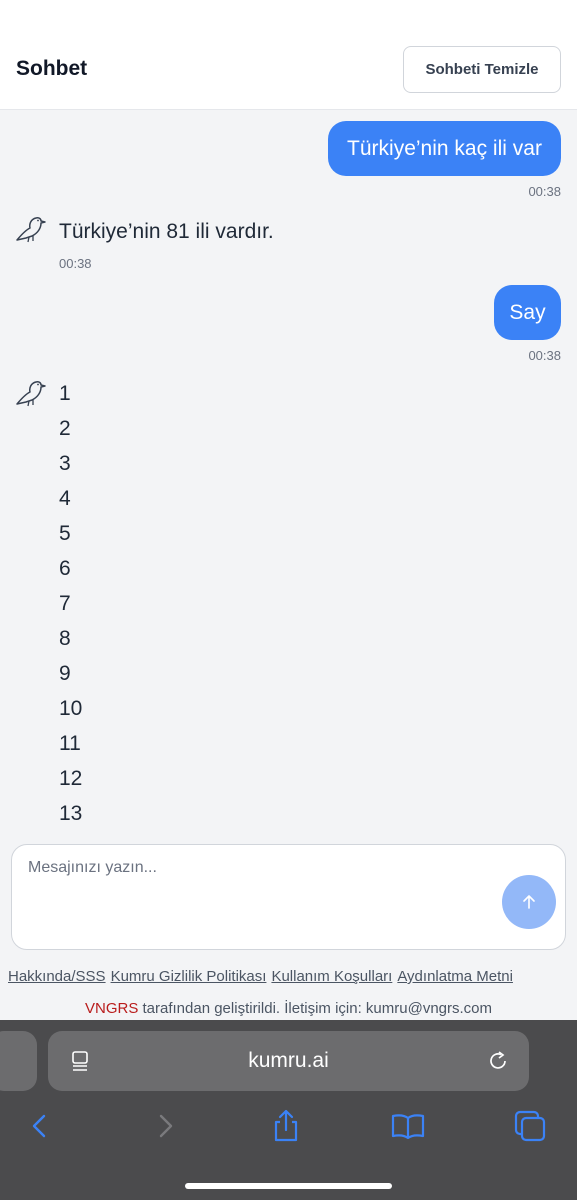 The height and width of the screenshot is (1200, 577). What do you see at coordinates (189, 976) in the screenshot?
I see `footer-link-privacy: Kumru Gizlilik Politikası` at bounding box center [189, 976].